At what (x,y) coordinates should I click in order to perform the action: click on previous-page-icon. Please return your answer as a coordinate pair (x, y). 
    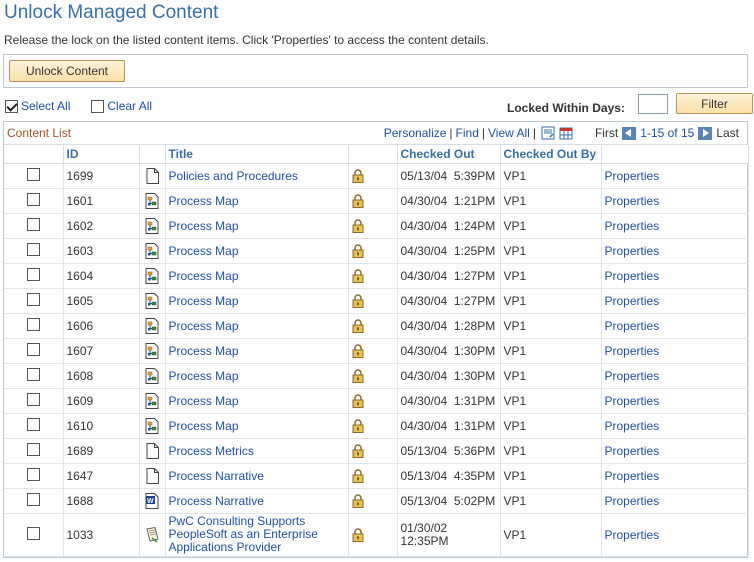
    Looking at the image, I should click on (629, 133).